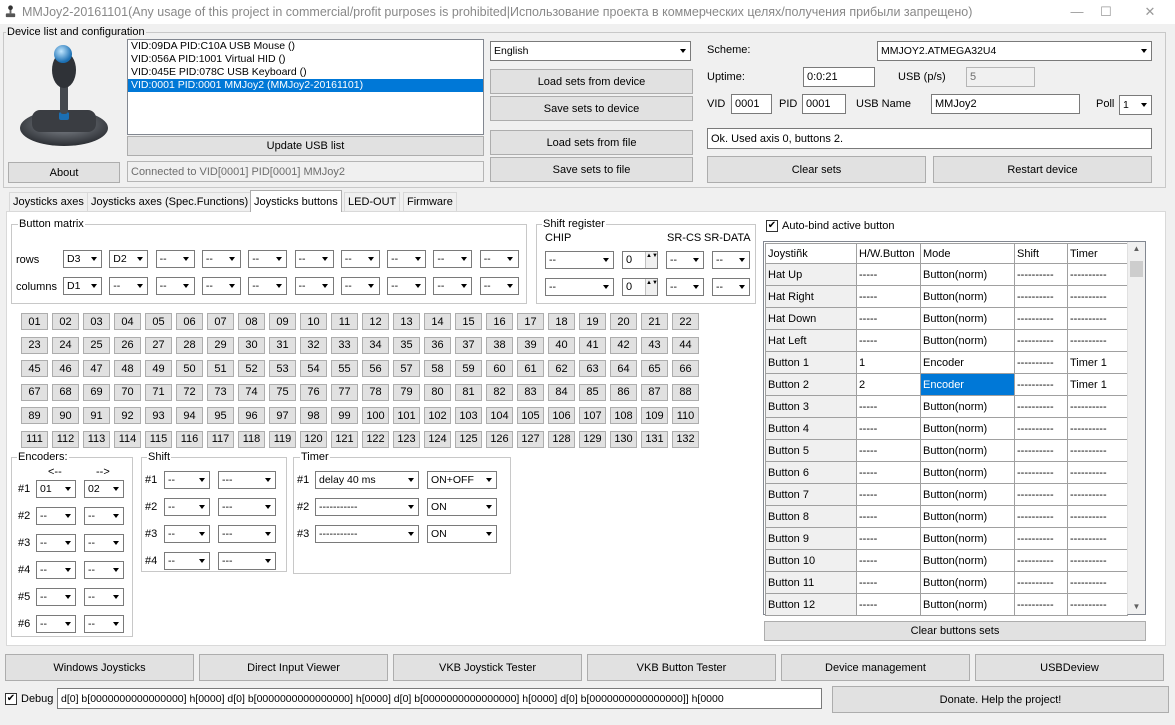 The height and width of the screenshot is (725, 1175). Describe the element at coordinates (170, 201) in the screenshot. I see `tab-joysticks-axes-spec: Joysticks axes (Spec.Functions)` at that location.